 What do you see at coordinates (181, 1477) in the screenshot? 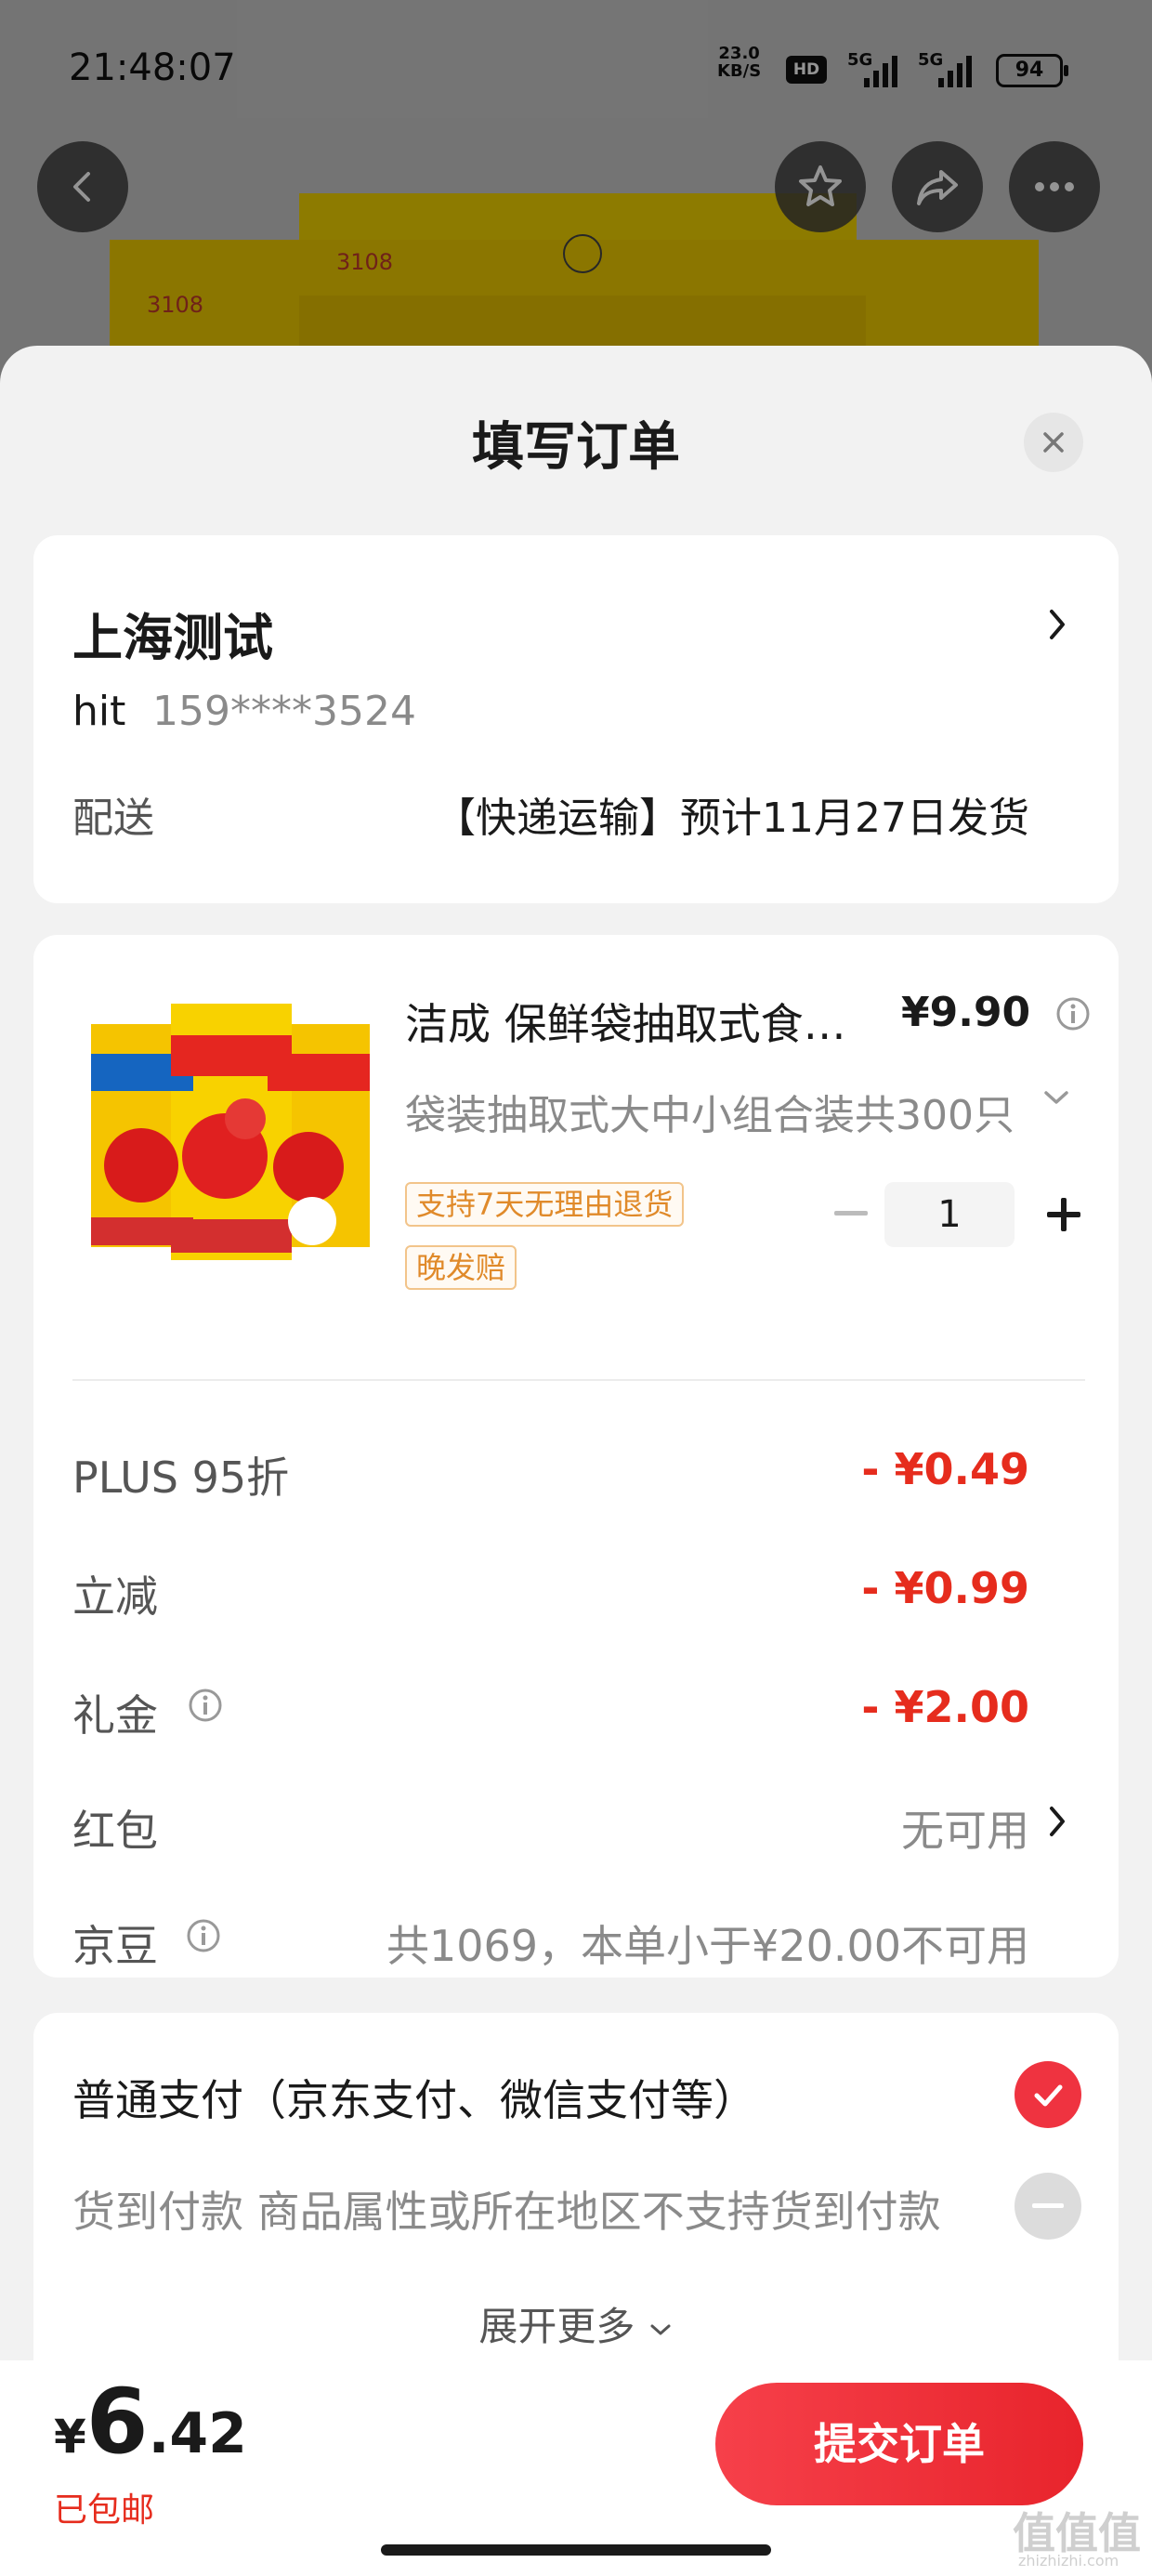
I see `plus-discount-label: PLUS 95折` at bounding box center [181, 1477].